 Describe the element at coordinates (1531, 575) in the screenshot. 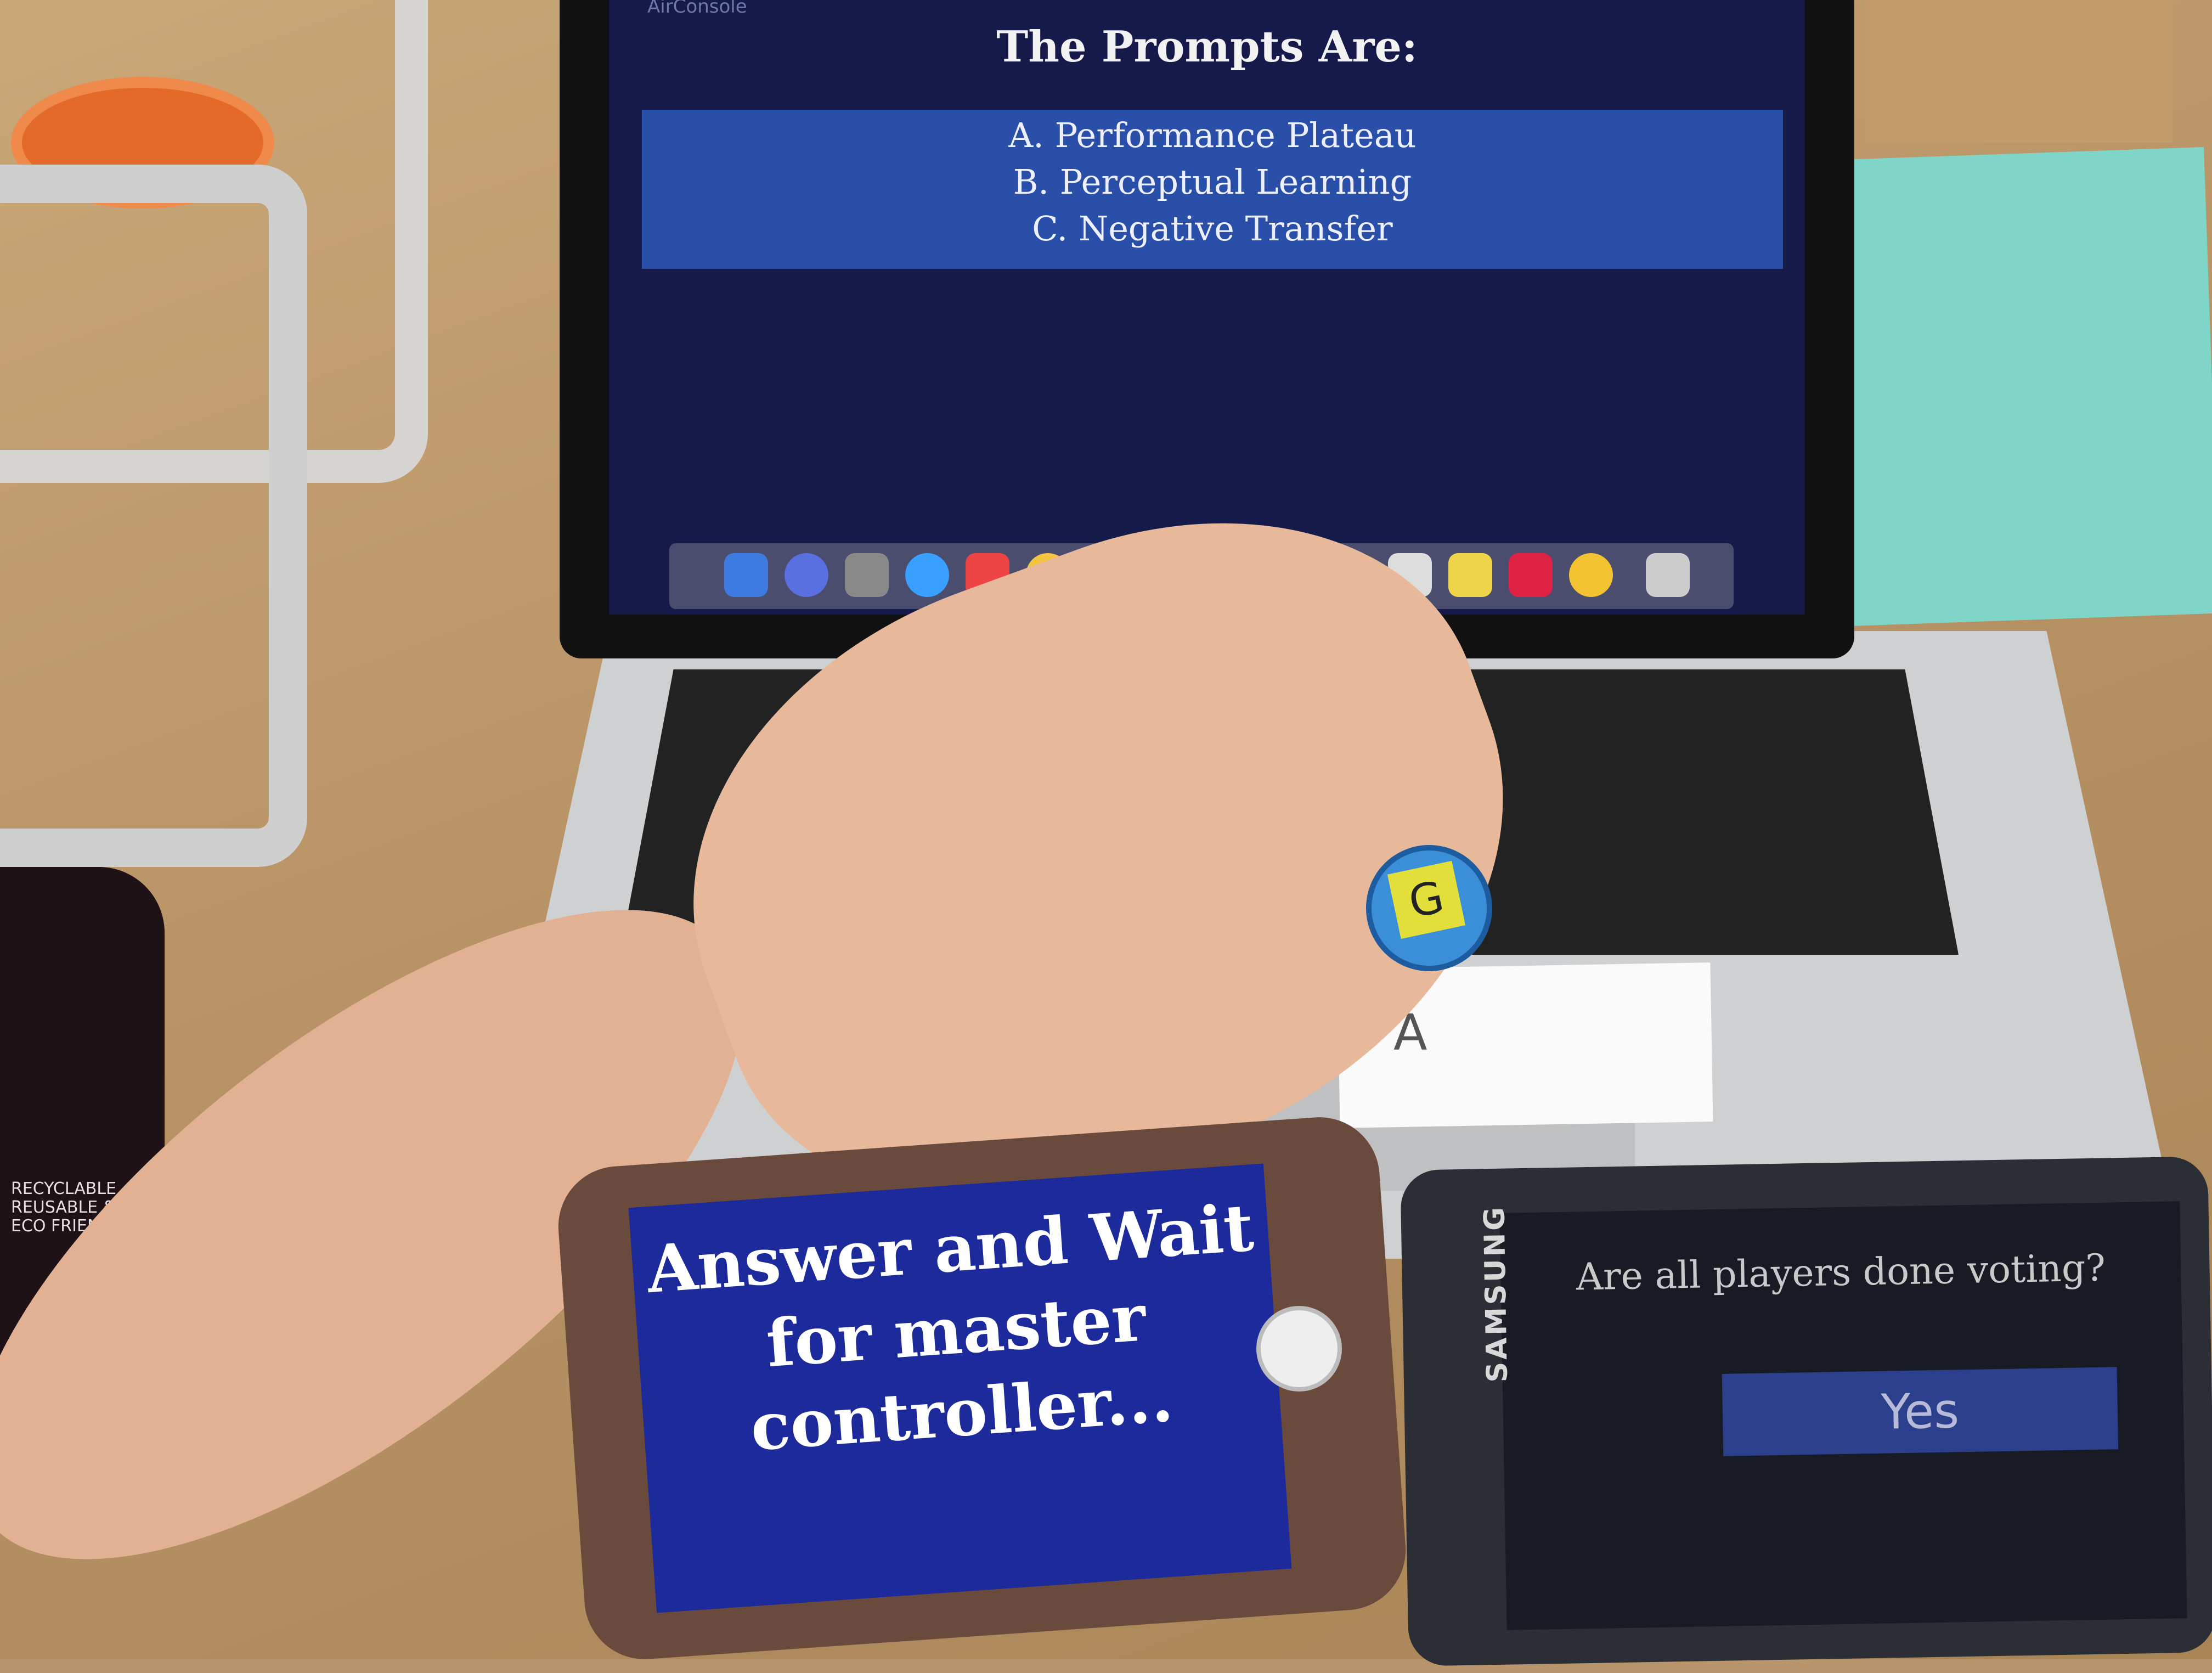

I see `powerpoint-icon` at that location.